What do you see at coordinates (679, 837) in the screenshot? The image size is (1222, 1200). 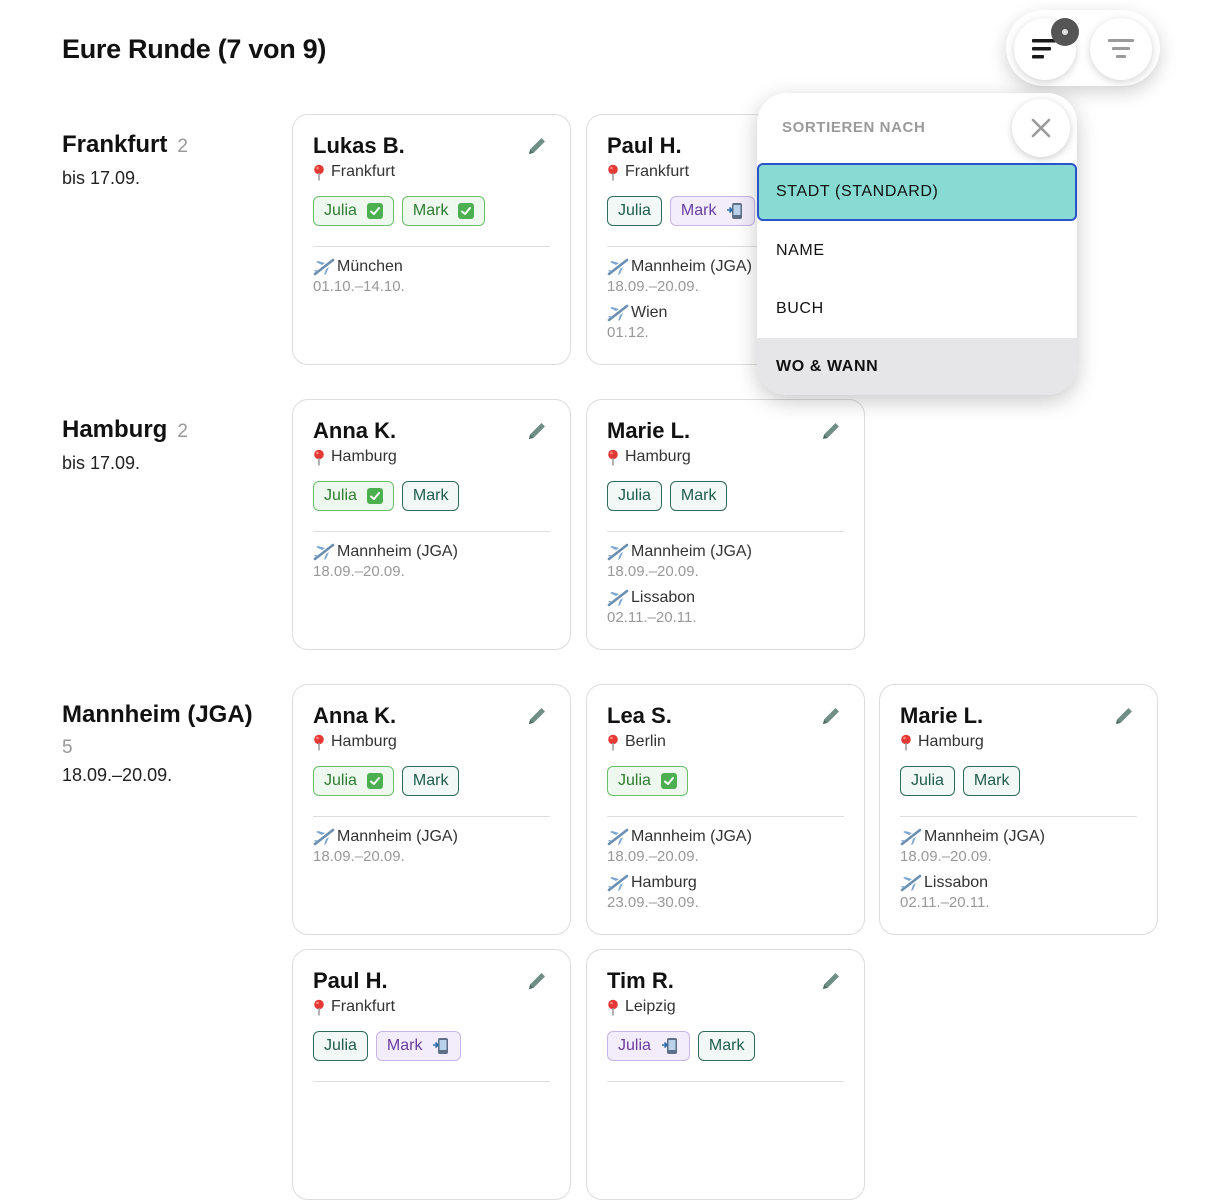 I see `trip-place: Mannheim (JGA)` at bounding box center [679, 837].